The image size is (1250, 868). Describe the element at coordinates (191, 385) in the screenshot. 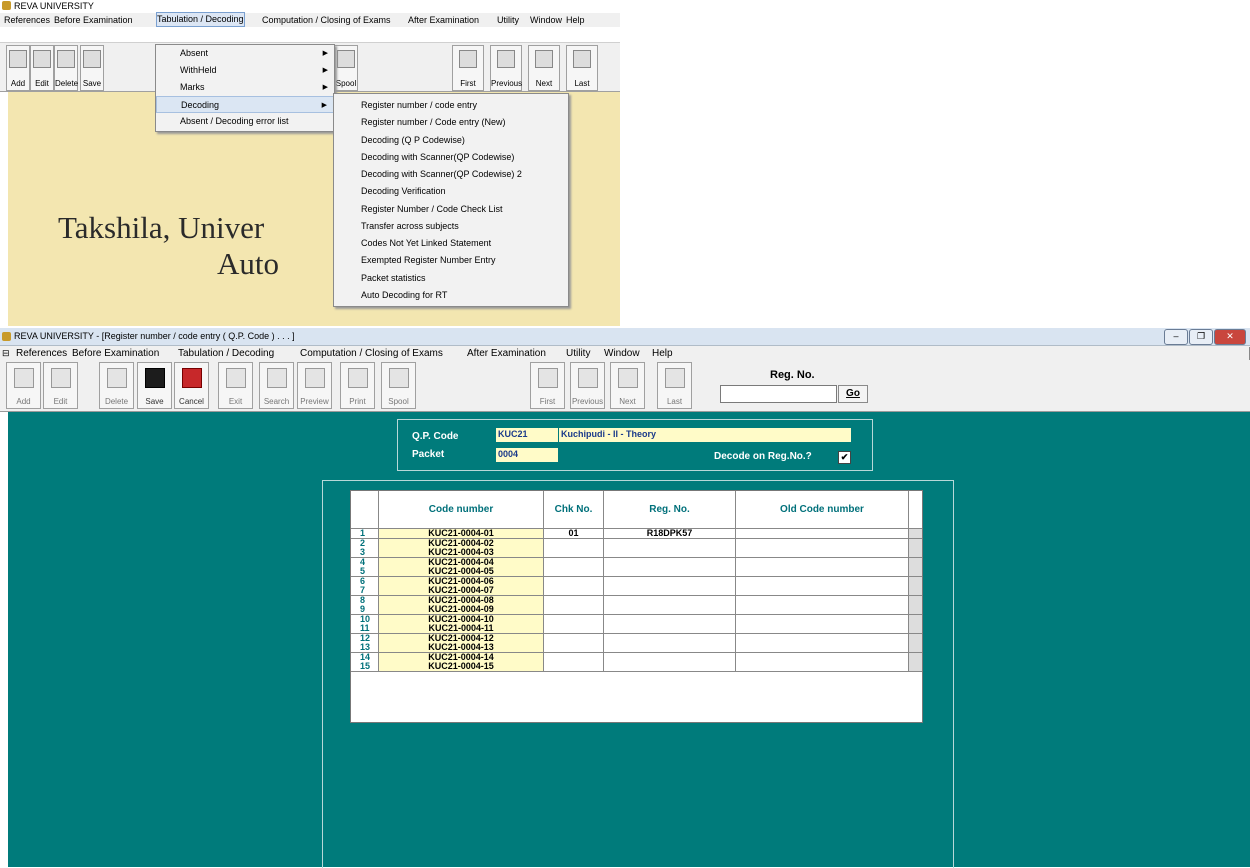

I see `cancel-button: Cancel` at that location.